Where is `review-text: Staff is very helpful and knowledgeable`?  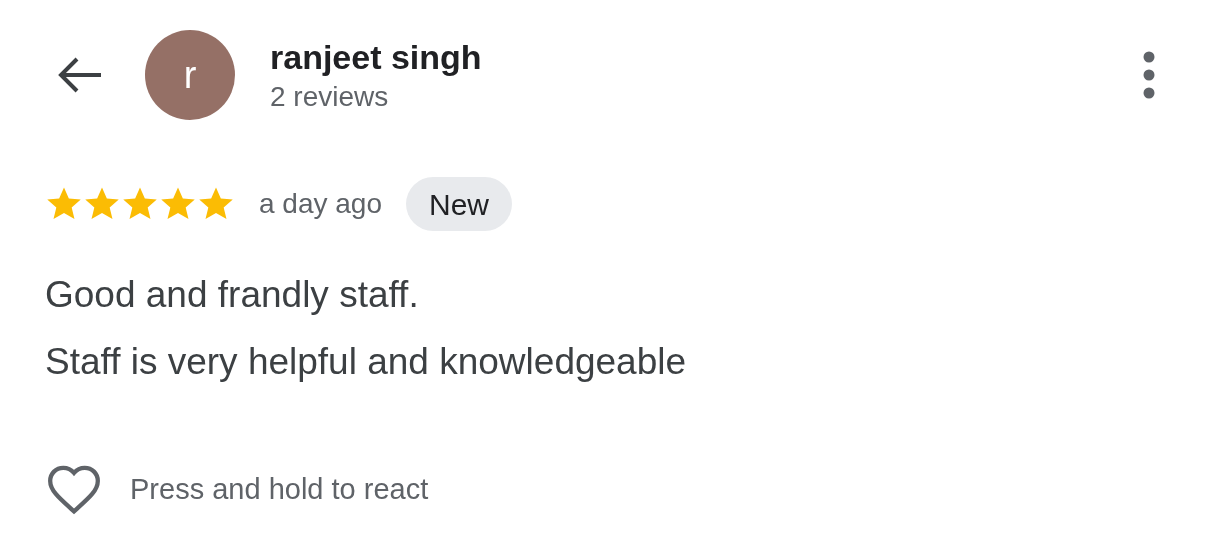 review-text: Staff is very helpful and knowledgeable is located at coordinates (366, 362).